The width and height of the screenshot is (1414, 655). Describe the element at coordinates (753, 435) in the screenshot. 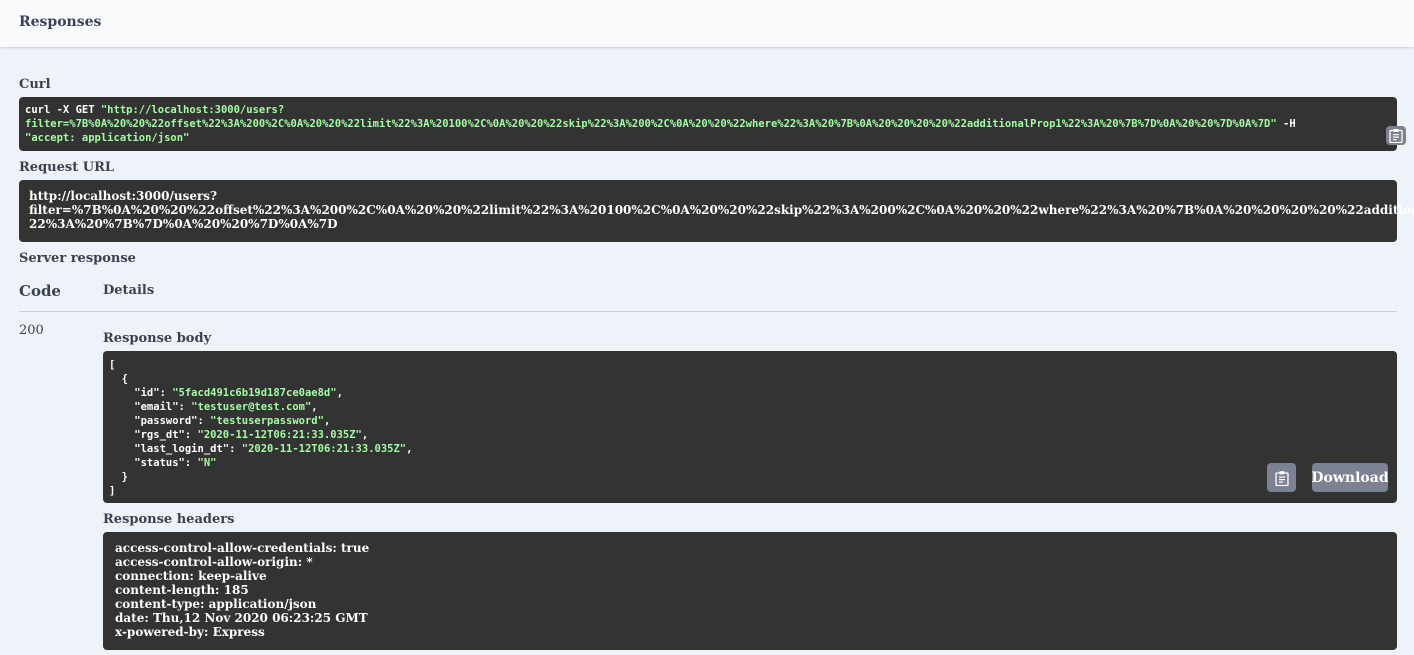

I see `json-field-rgs-dt: "rgs_dt": "2020-11-12T06:21:33.035Z",` at that location.